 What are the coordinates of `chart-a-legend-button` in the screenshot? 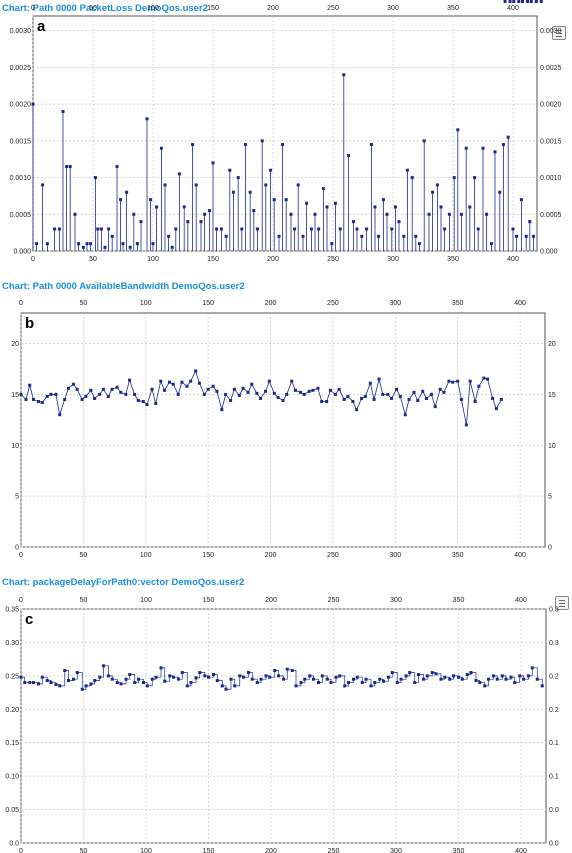 It's located at (559, 33).